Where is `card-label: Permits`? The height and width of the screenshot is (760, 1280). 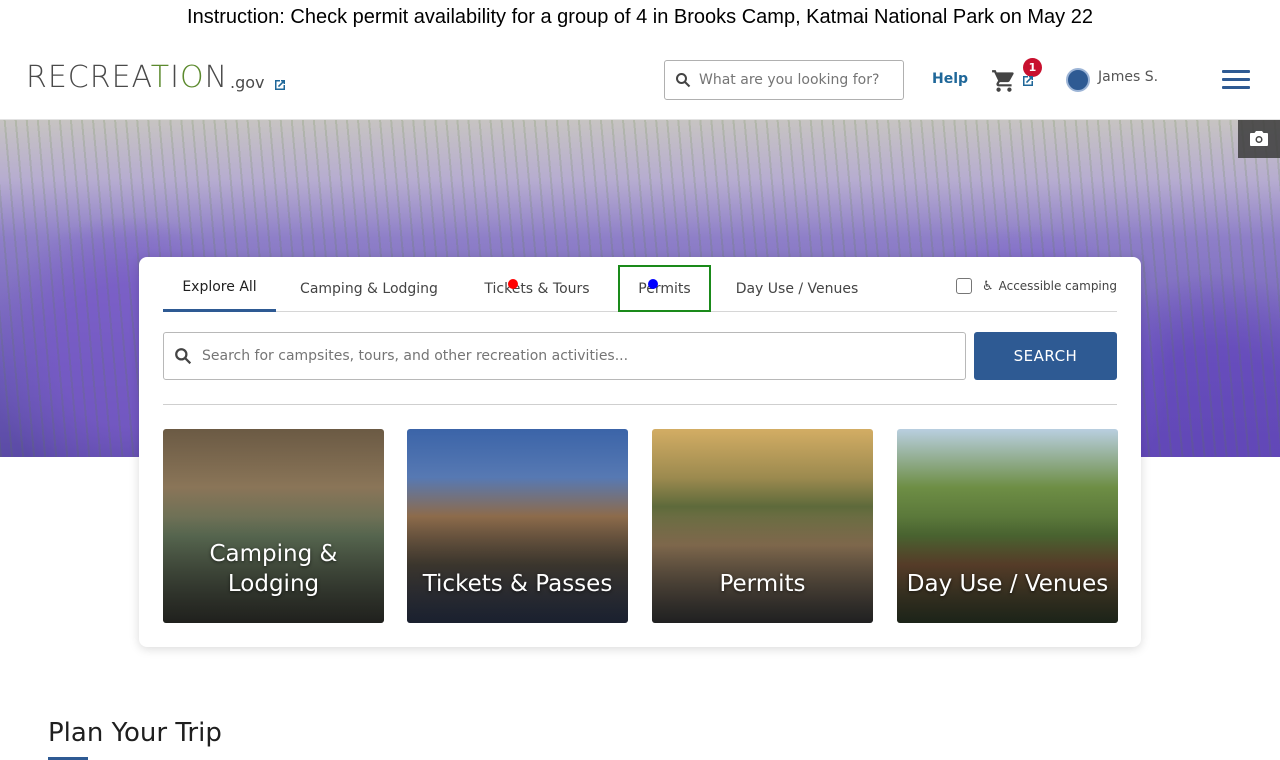
card-label: Permits is located at coordinates (762, 584).